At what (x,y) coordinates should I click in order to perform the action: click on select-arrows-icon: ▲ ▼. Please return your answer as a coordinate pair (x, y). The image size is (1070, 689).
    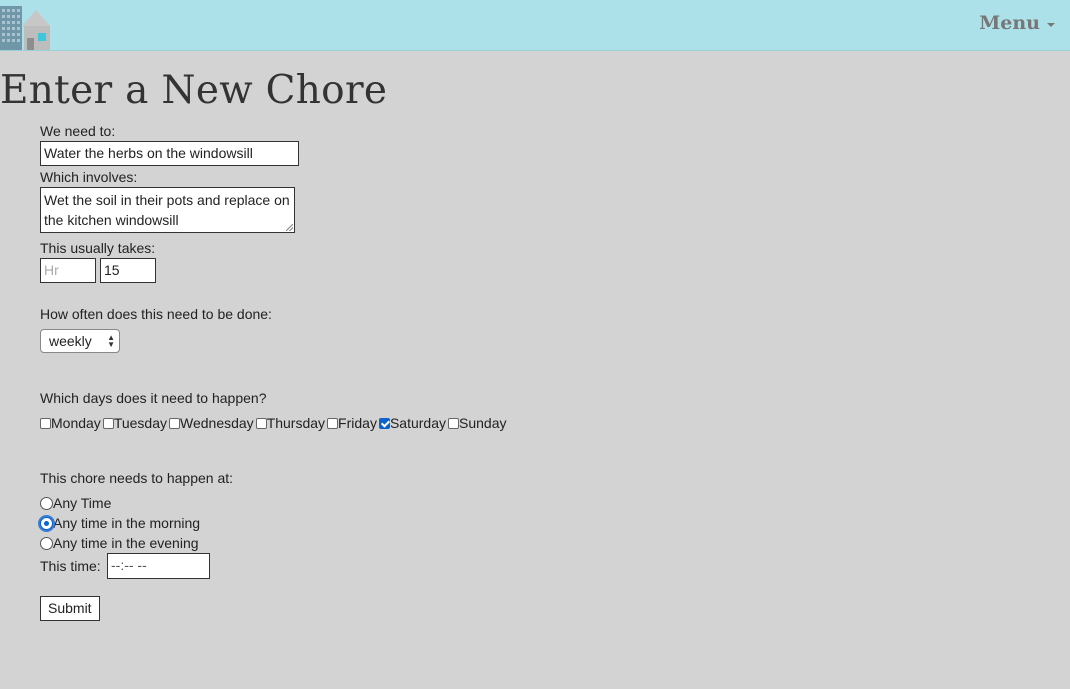
    Looking at the image, I should click on (111, 341).